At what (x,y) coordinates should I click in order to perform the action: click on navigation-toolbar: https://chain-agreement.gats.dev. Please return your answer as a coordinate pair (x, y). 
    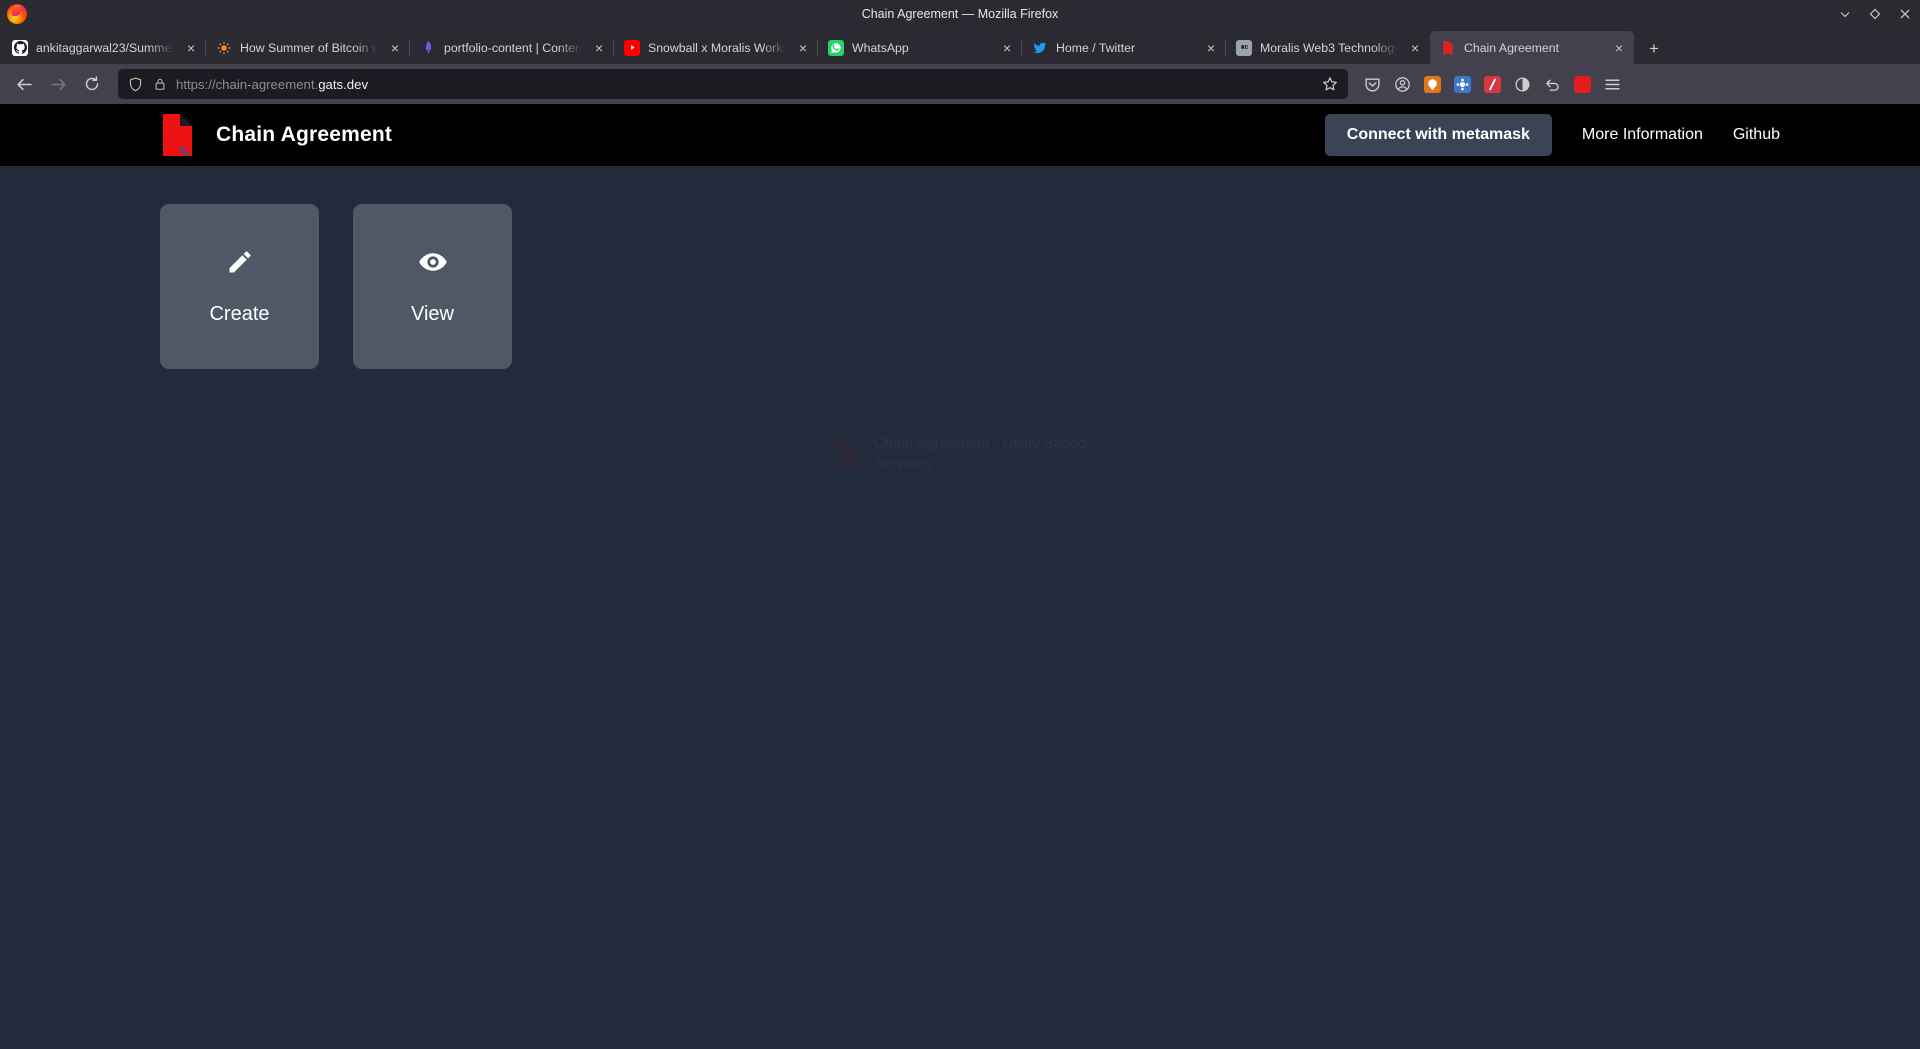
    Looking at the image, I should click on (960, 84).